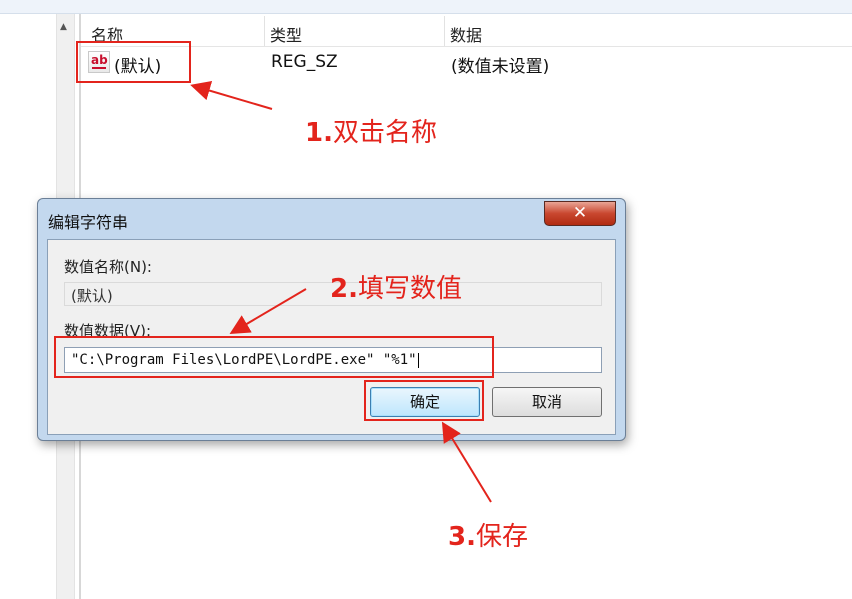 The height and width of the screenshot is (599, 852). Describe the element at coordinates (396, 289) in the screenshot. I see `annotation-step2: 2.填写数值` at that location.